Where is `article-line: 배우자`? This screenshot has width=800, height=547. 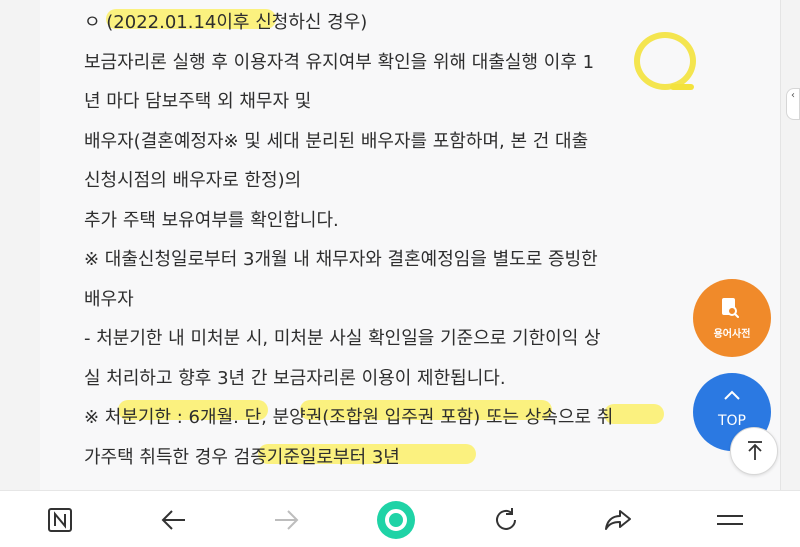 article-line: 배우자 is located at coordinates (109, 299).